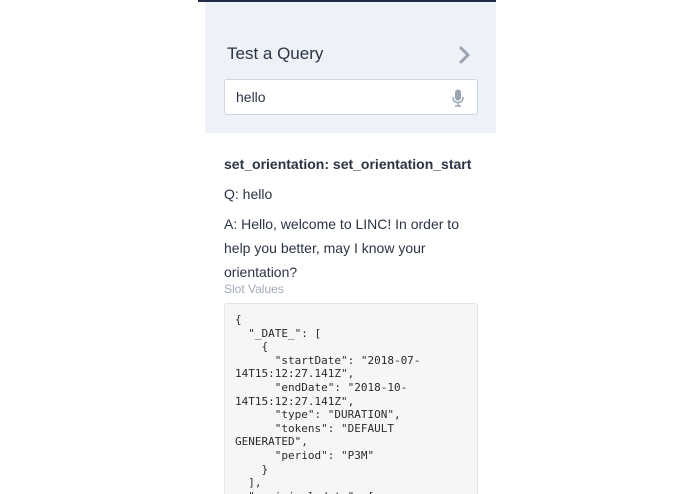 The height and width of the screenshot is (494, 695). Describe the element at coordinates (275, 53) in the screenshot. I see `query-title: Test a Query` at that location.